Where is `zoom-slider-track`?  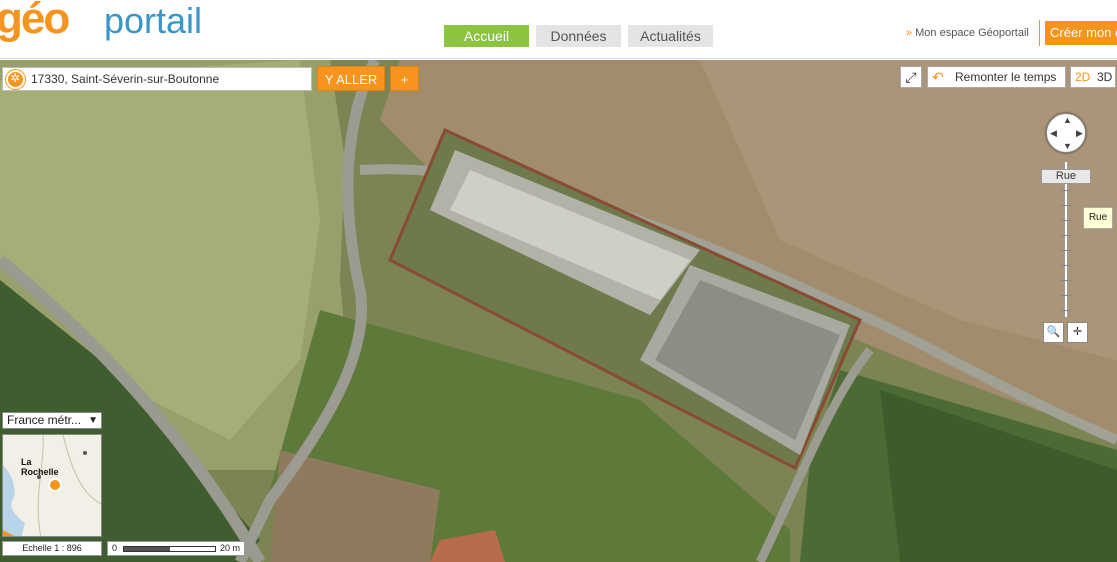
zoom-slider-track is located at coordinates (1066, 239).